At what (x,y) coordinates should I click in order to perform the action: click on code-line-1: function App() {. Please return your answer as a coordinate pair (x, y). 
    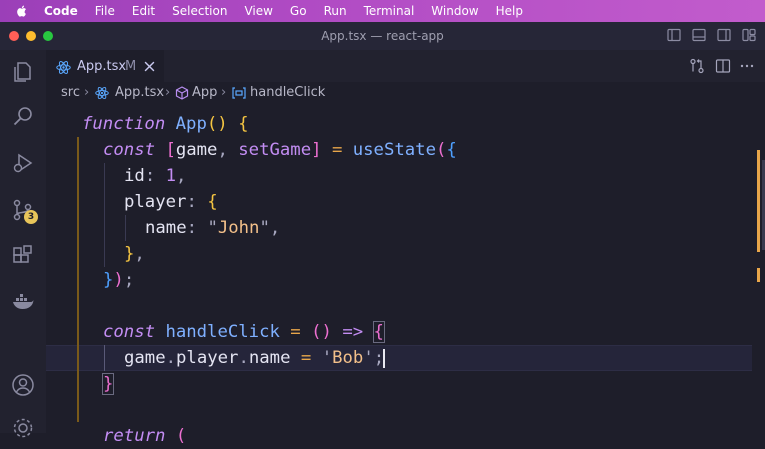
    Looking at the image, I should click on (165, 124).